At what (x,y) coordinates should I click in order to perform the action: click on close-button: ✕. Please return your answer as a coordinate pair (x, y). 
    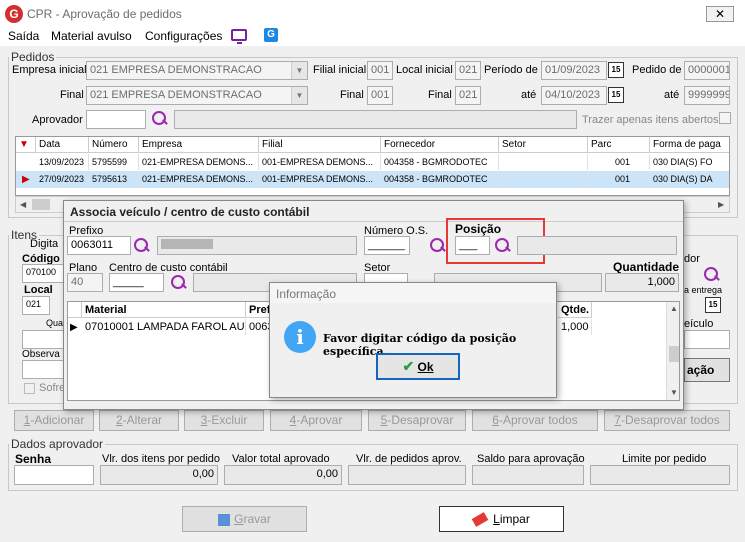
    Looking at the image, I should click on (720, 14).